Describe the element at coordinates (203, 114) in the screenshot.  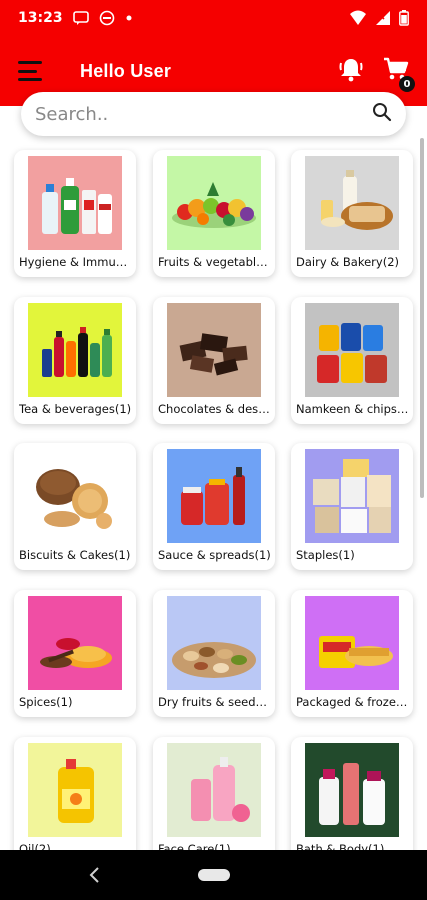
I see `search-input` at that location.